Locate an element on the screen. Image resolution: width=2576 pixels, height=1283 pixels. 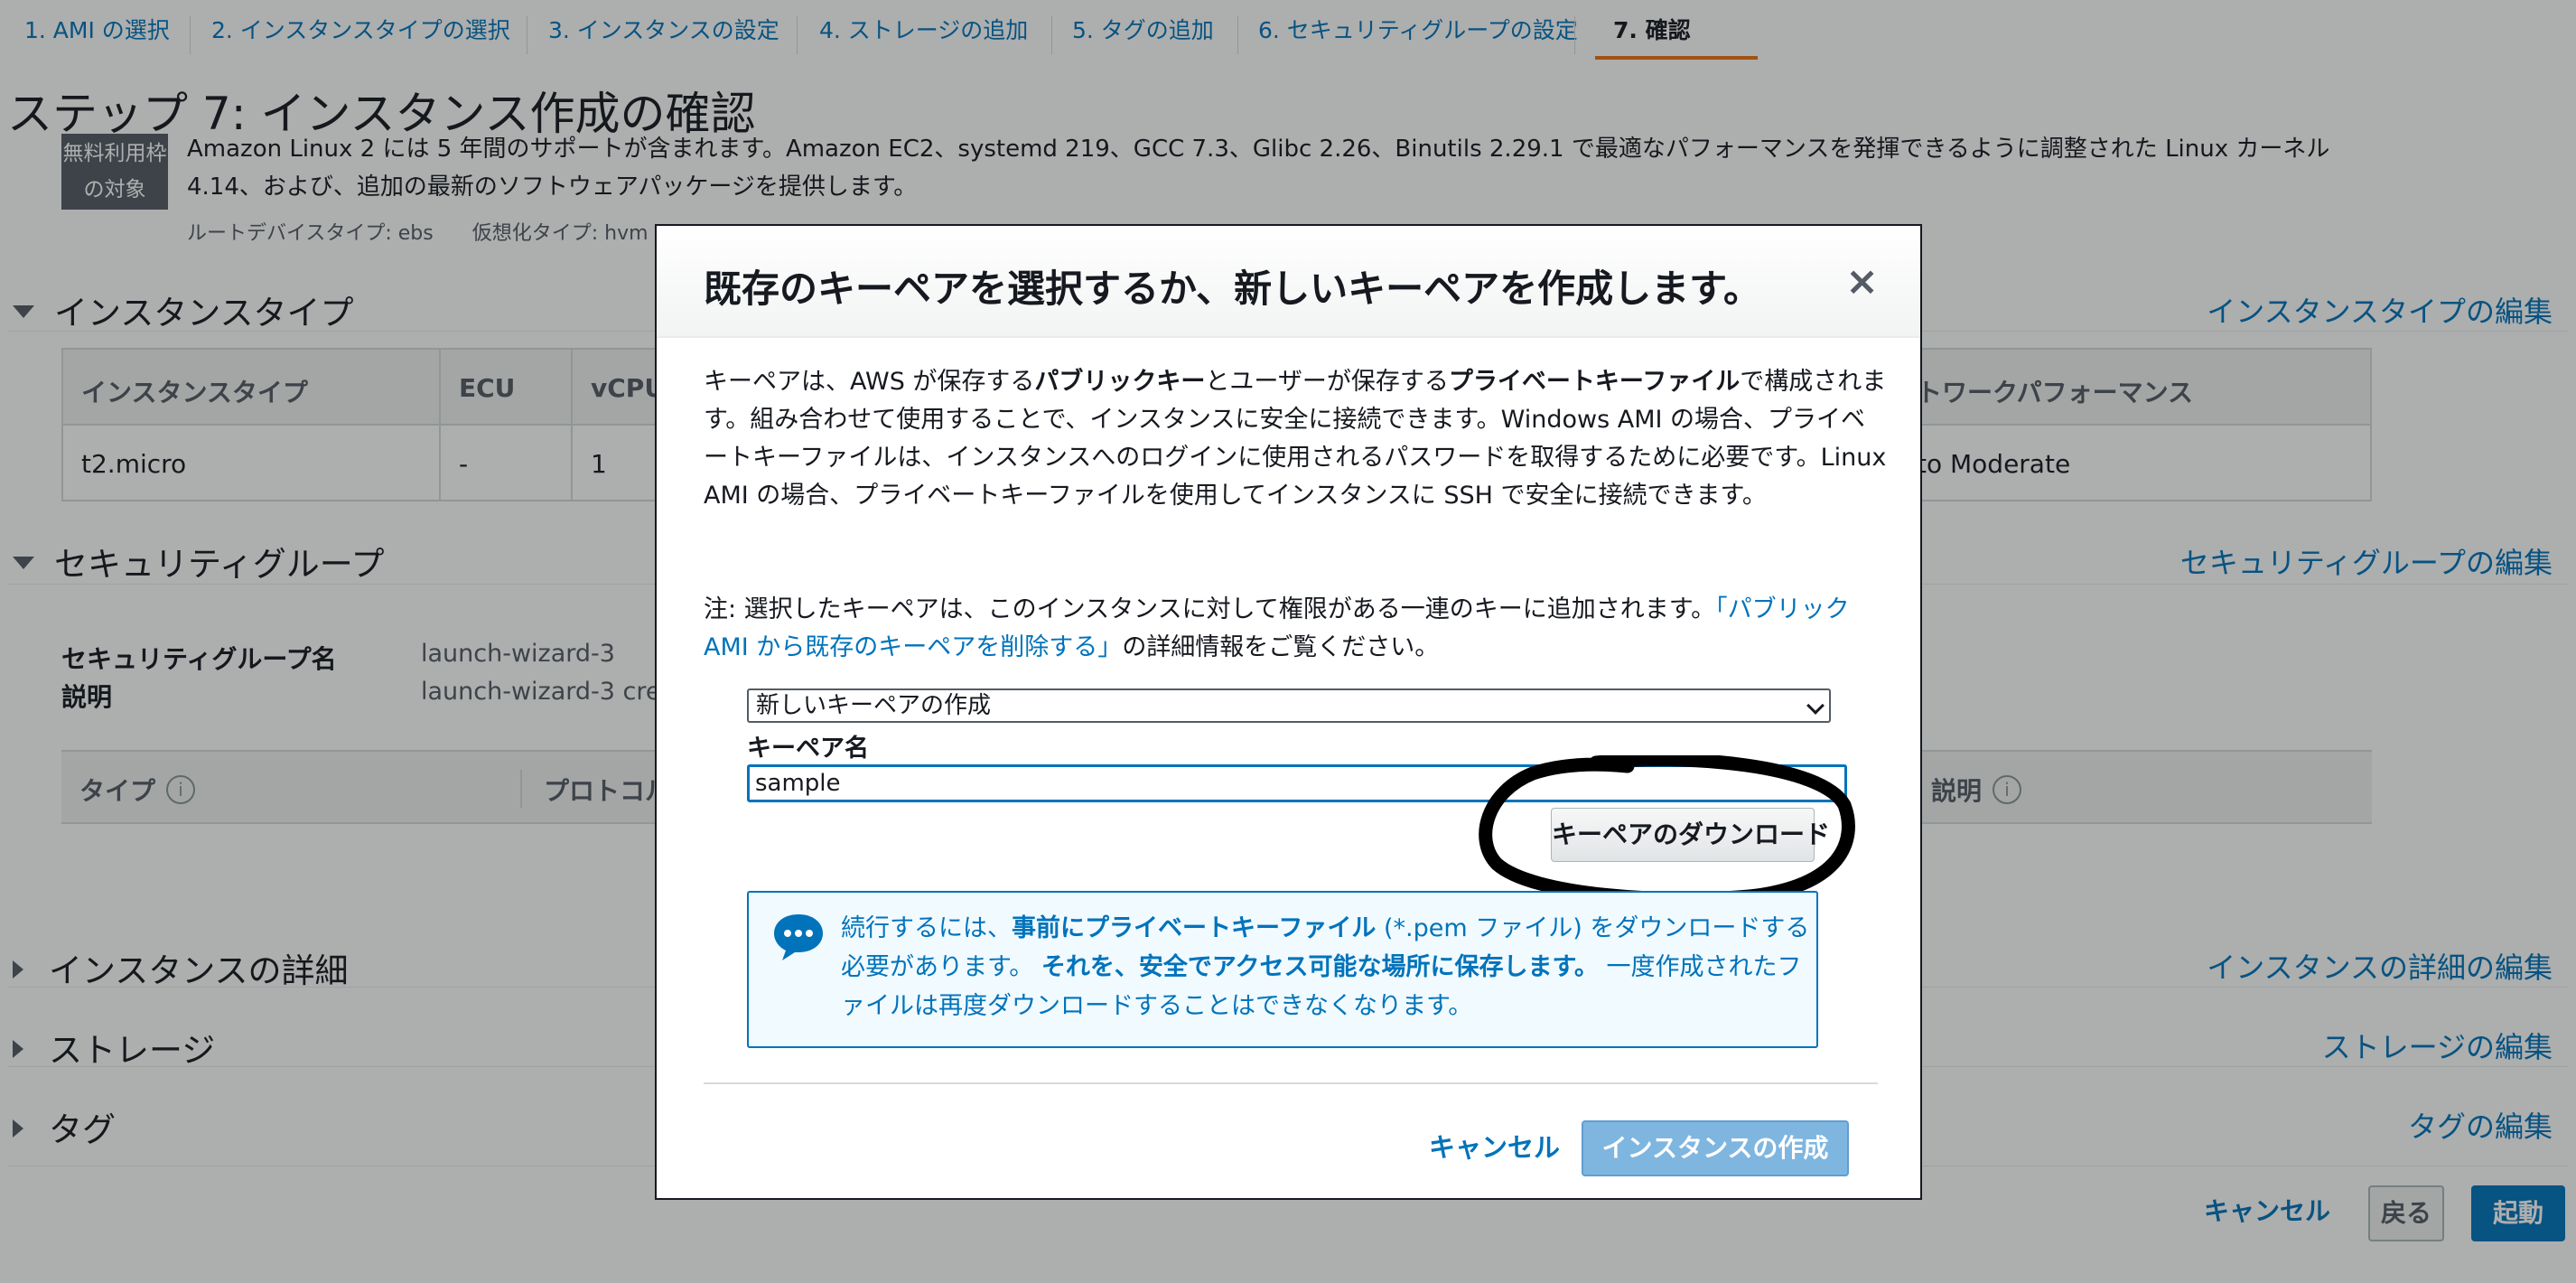
info-text-part: 続行するには、 is located at coordinates (926, 928).